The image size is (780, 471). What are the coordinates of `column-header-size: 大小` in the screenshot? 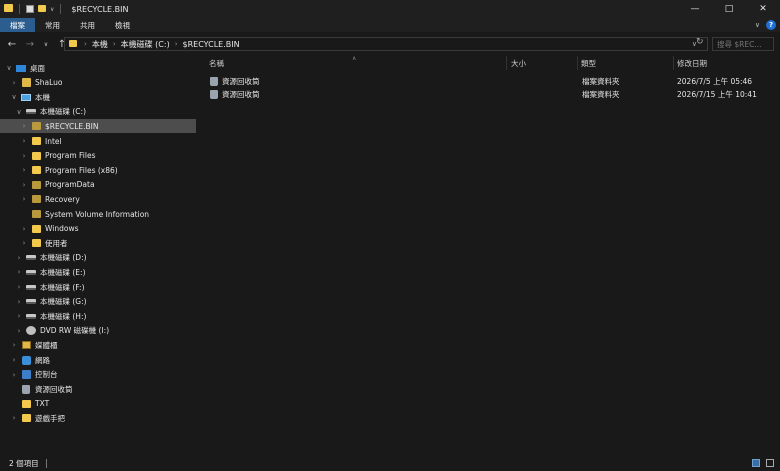 It's located at (542, 63).